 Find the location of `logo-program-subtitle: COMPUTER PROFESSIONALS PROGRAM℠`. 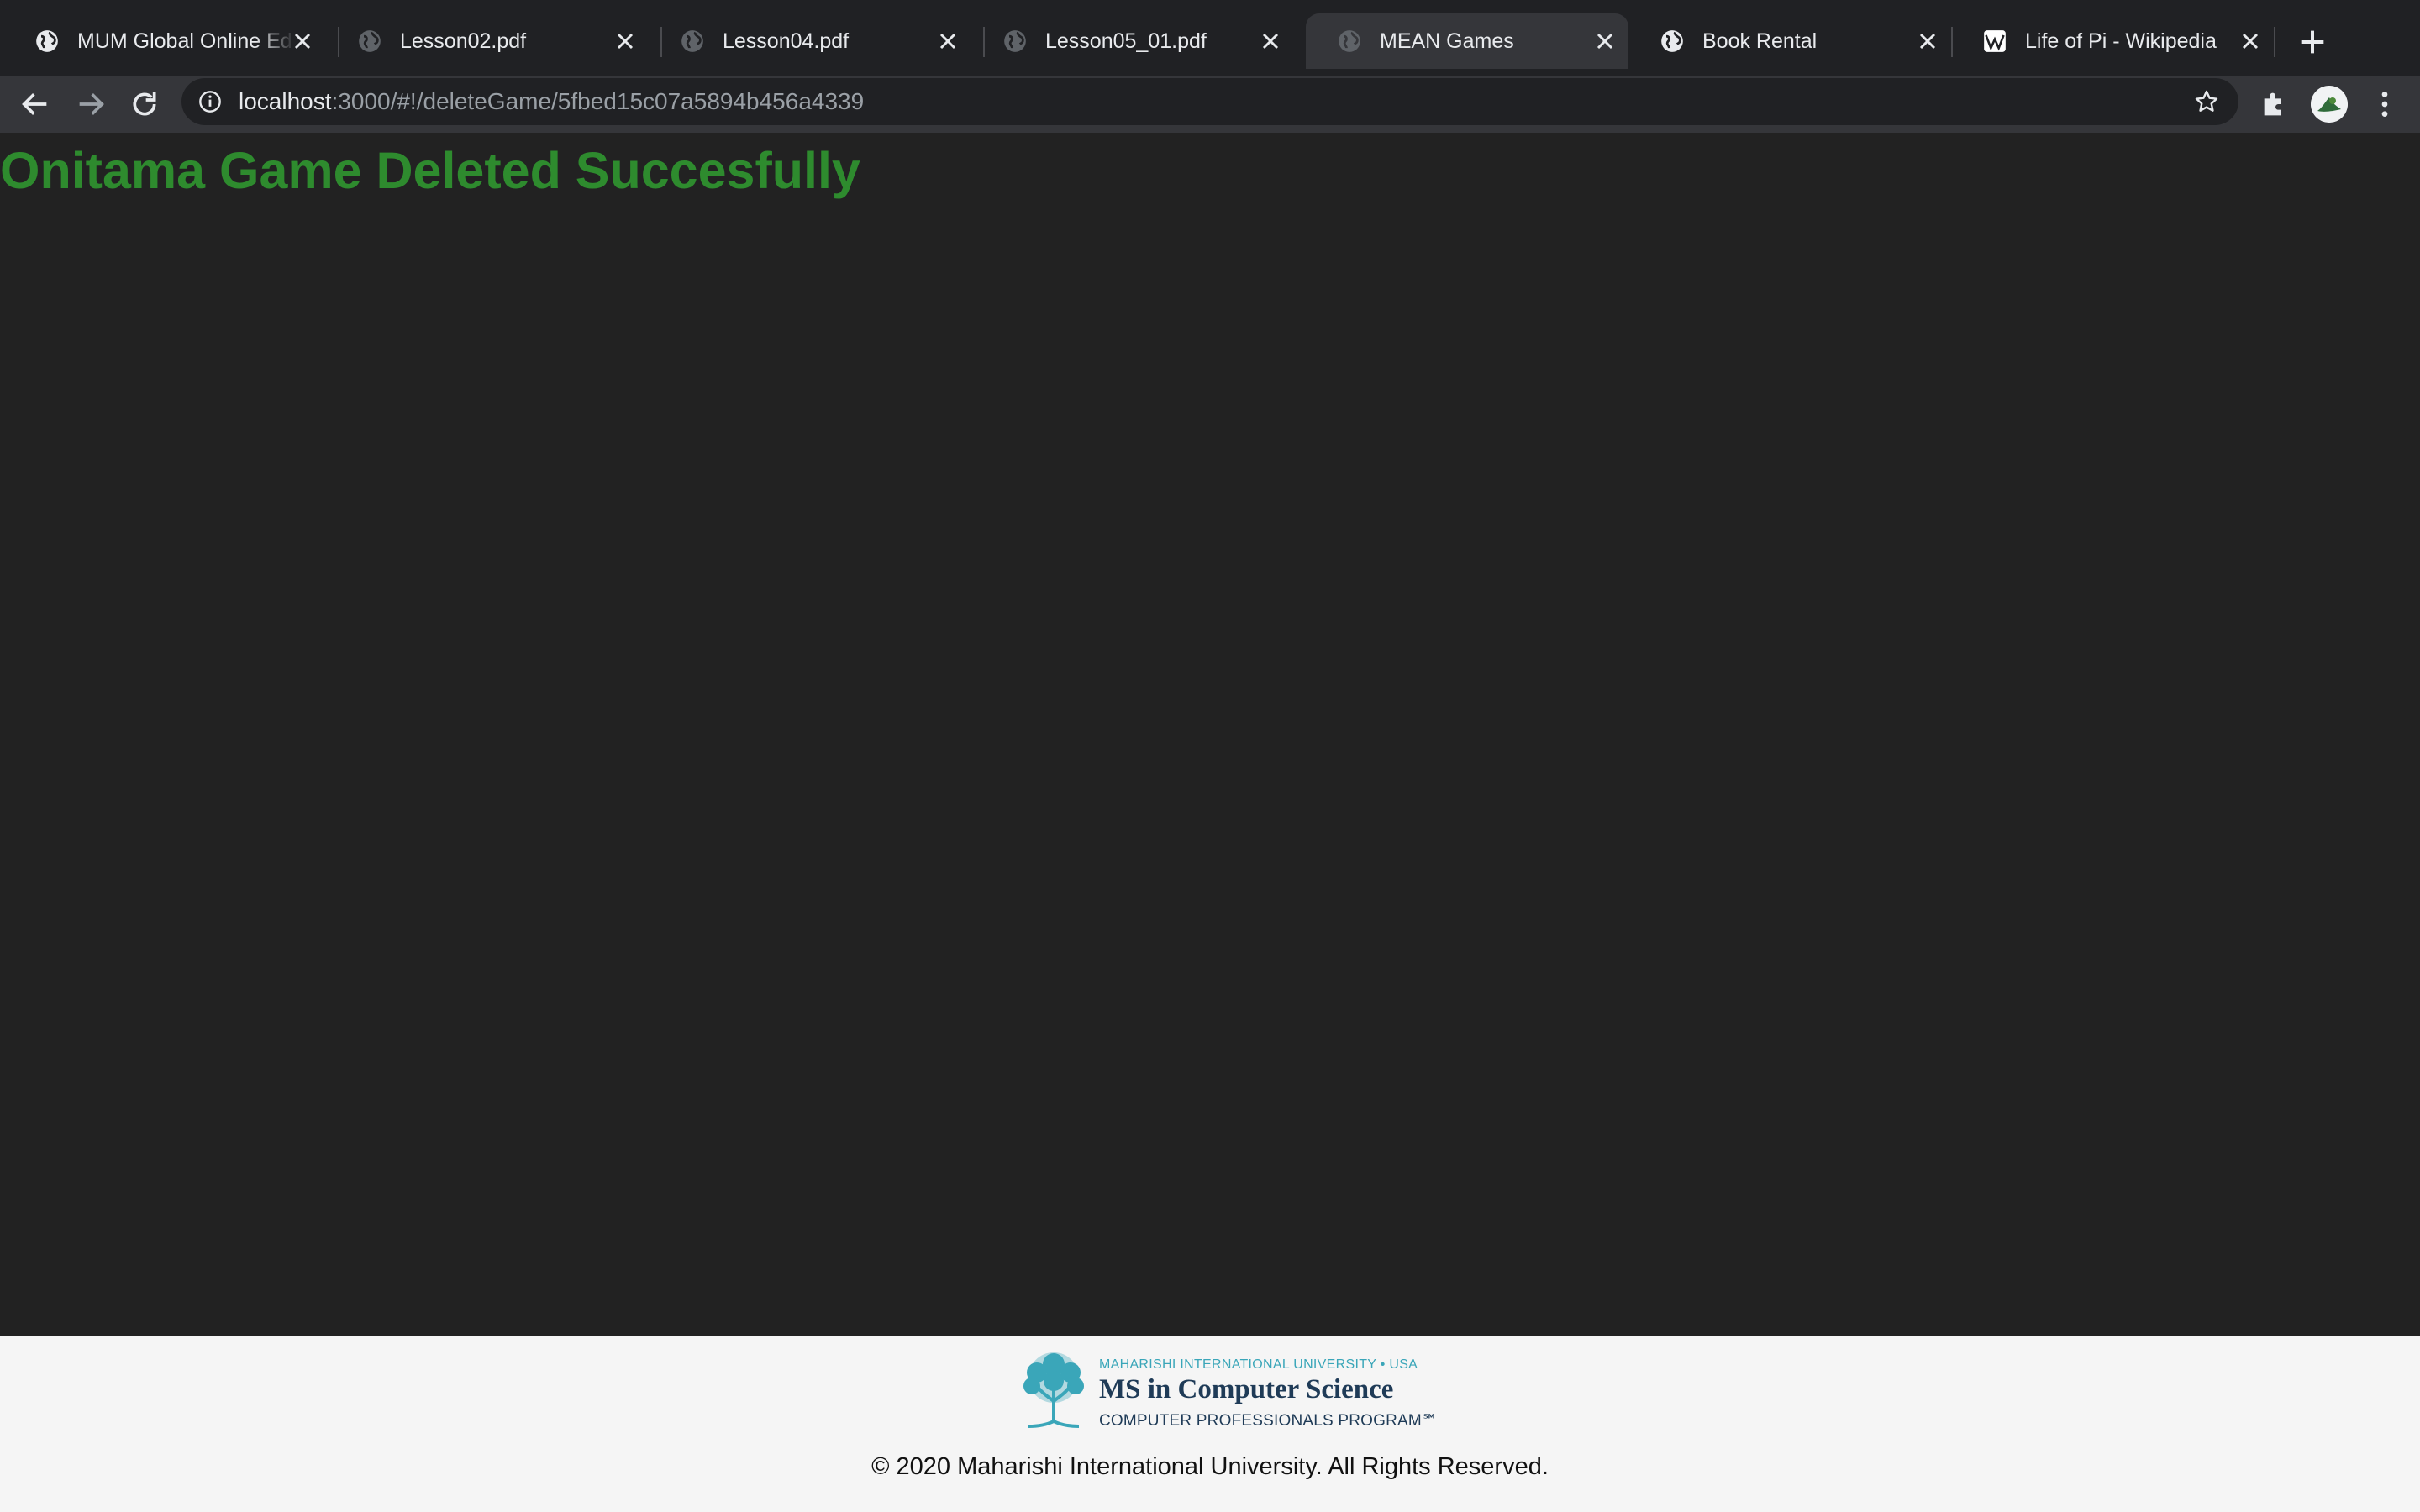

logo-program-subtitle: COMPUTER PROFESSIONALS PROGRAM℠ is located at coordinates (1269, 1421).